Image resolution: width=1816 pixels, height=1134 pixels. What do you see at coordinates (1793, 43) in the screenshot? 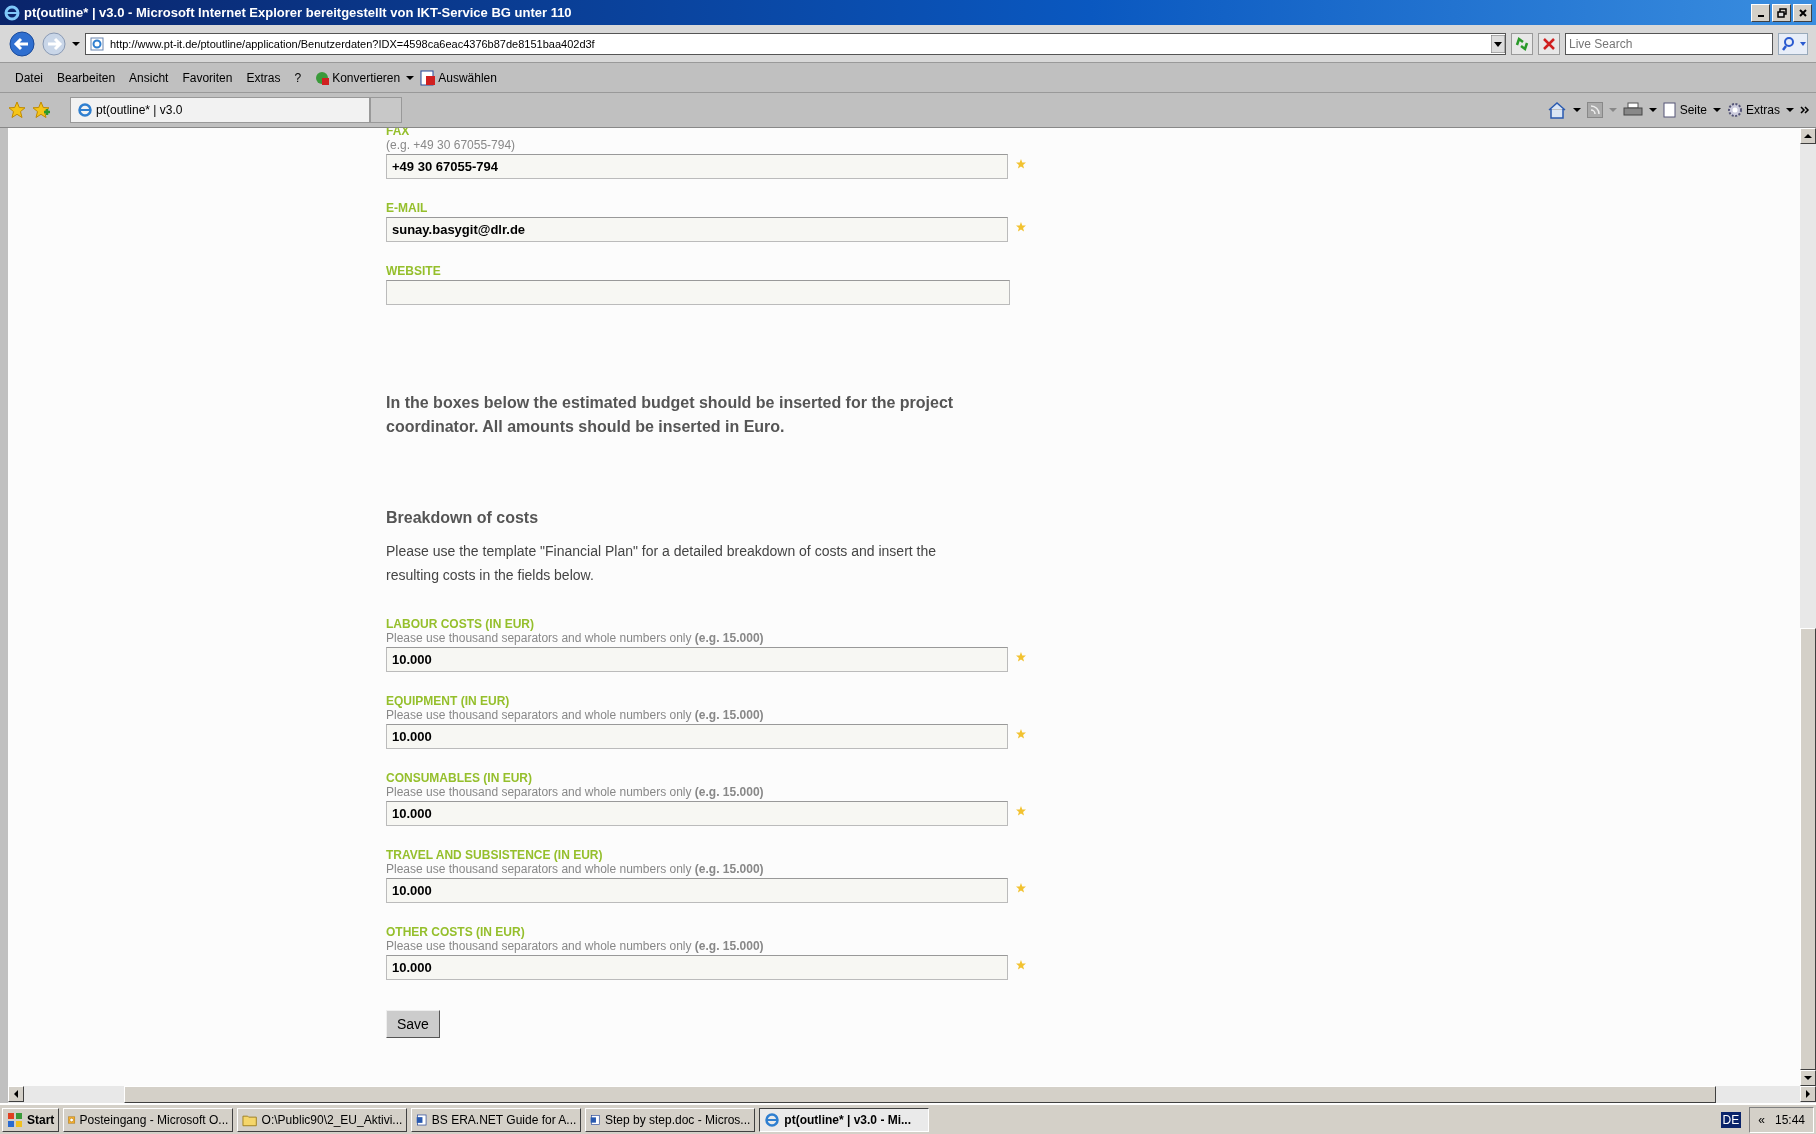
I see `search-icon` at bounding box center [1793, 43].